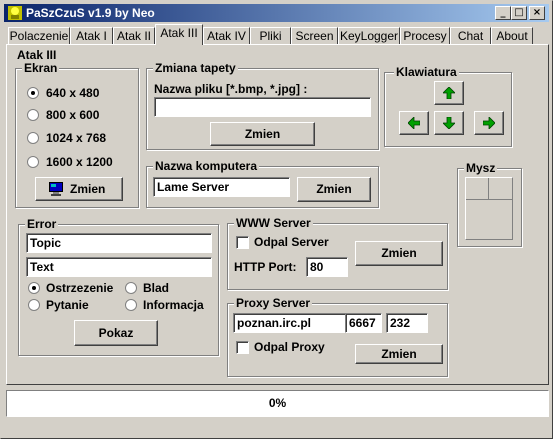  What do you see at coordinates (426, 72) in the screenshot?
I see `klawiatura-title: Klawiatura` at bounding box center [426, 72].